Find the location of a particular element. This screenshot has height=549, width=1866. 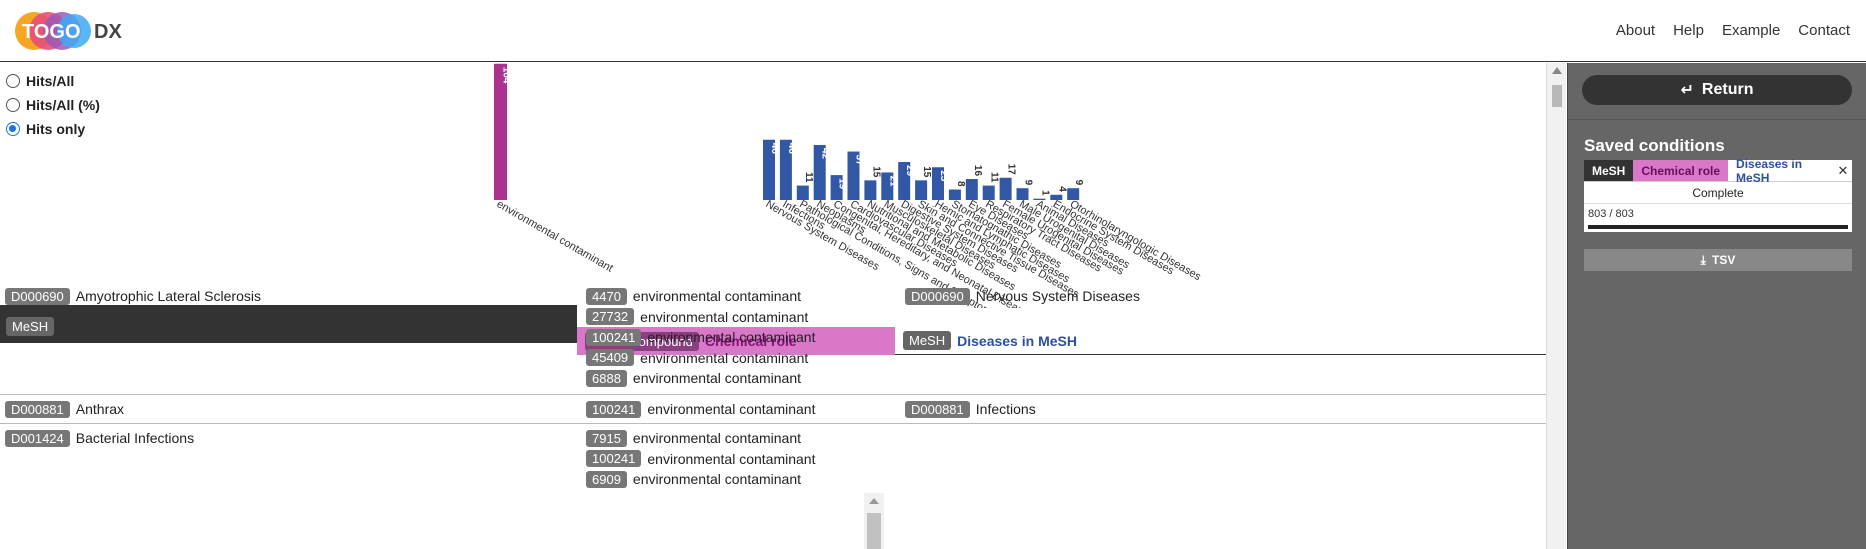

bar-value-label: 15 is located at coordinates (875, 172).